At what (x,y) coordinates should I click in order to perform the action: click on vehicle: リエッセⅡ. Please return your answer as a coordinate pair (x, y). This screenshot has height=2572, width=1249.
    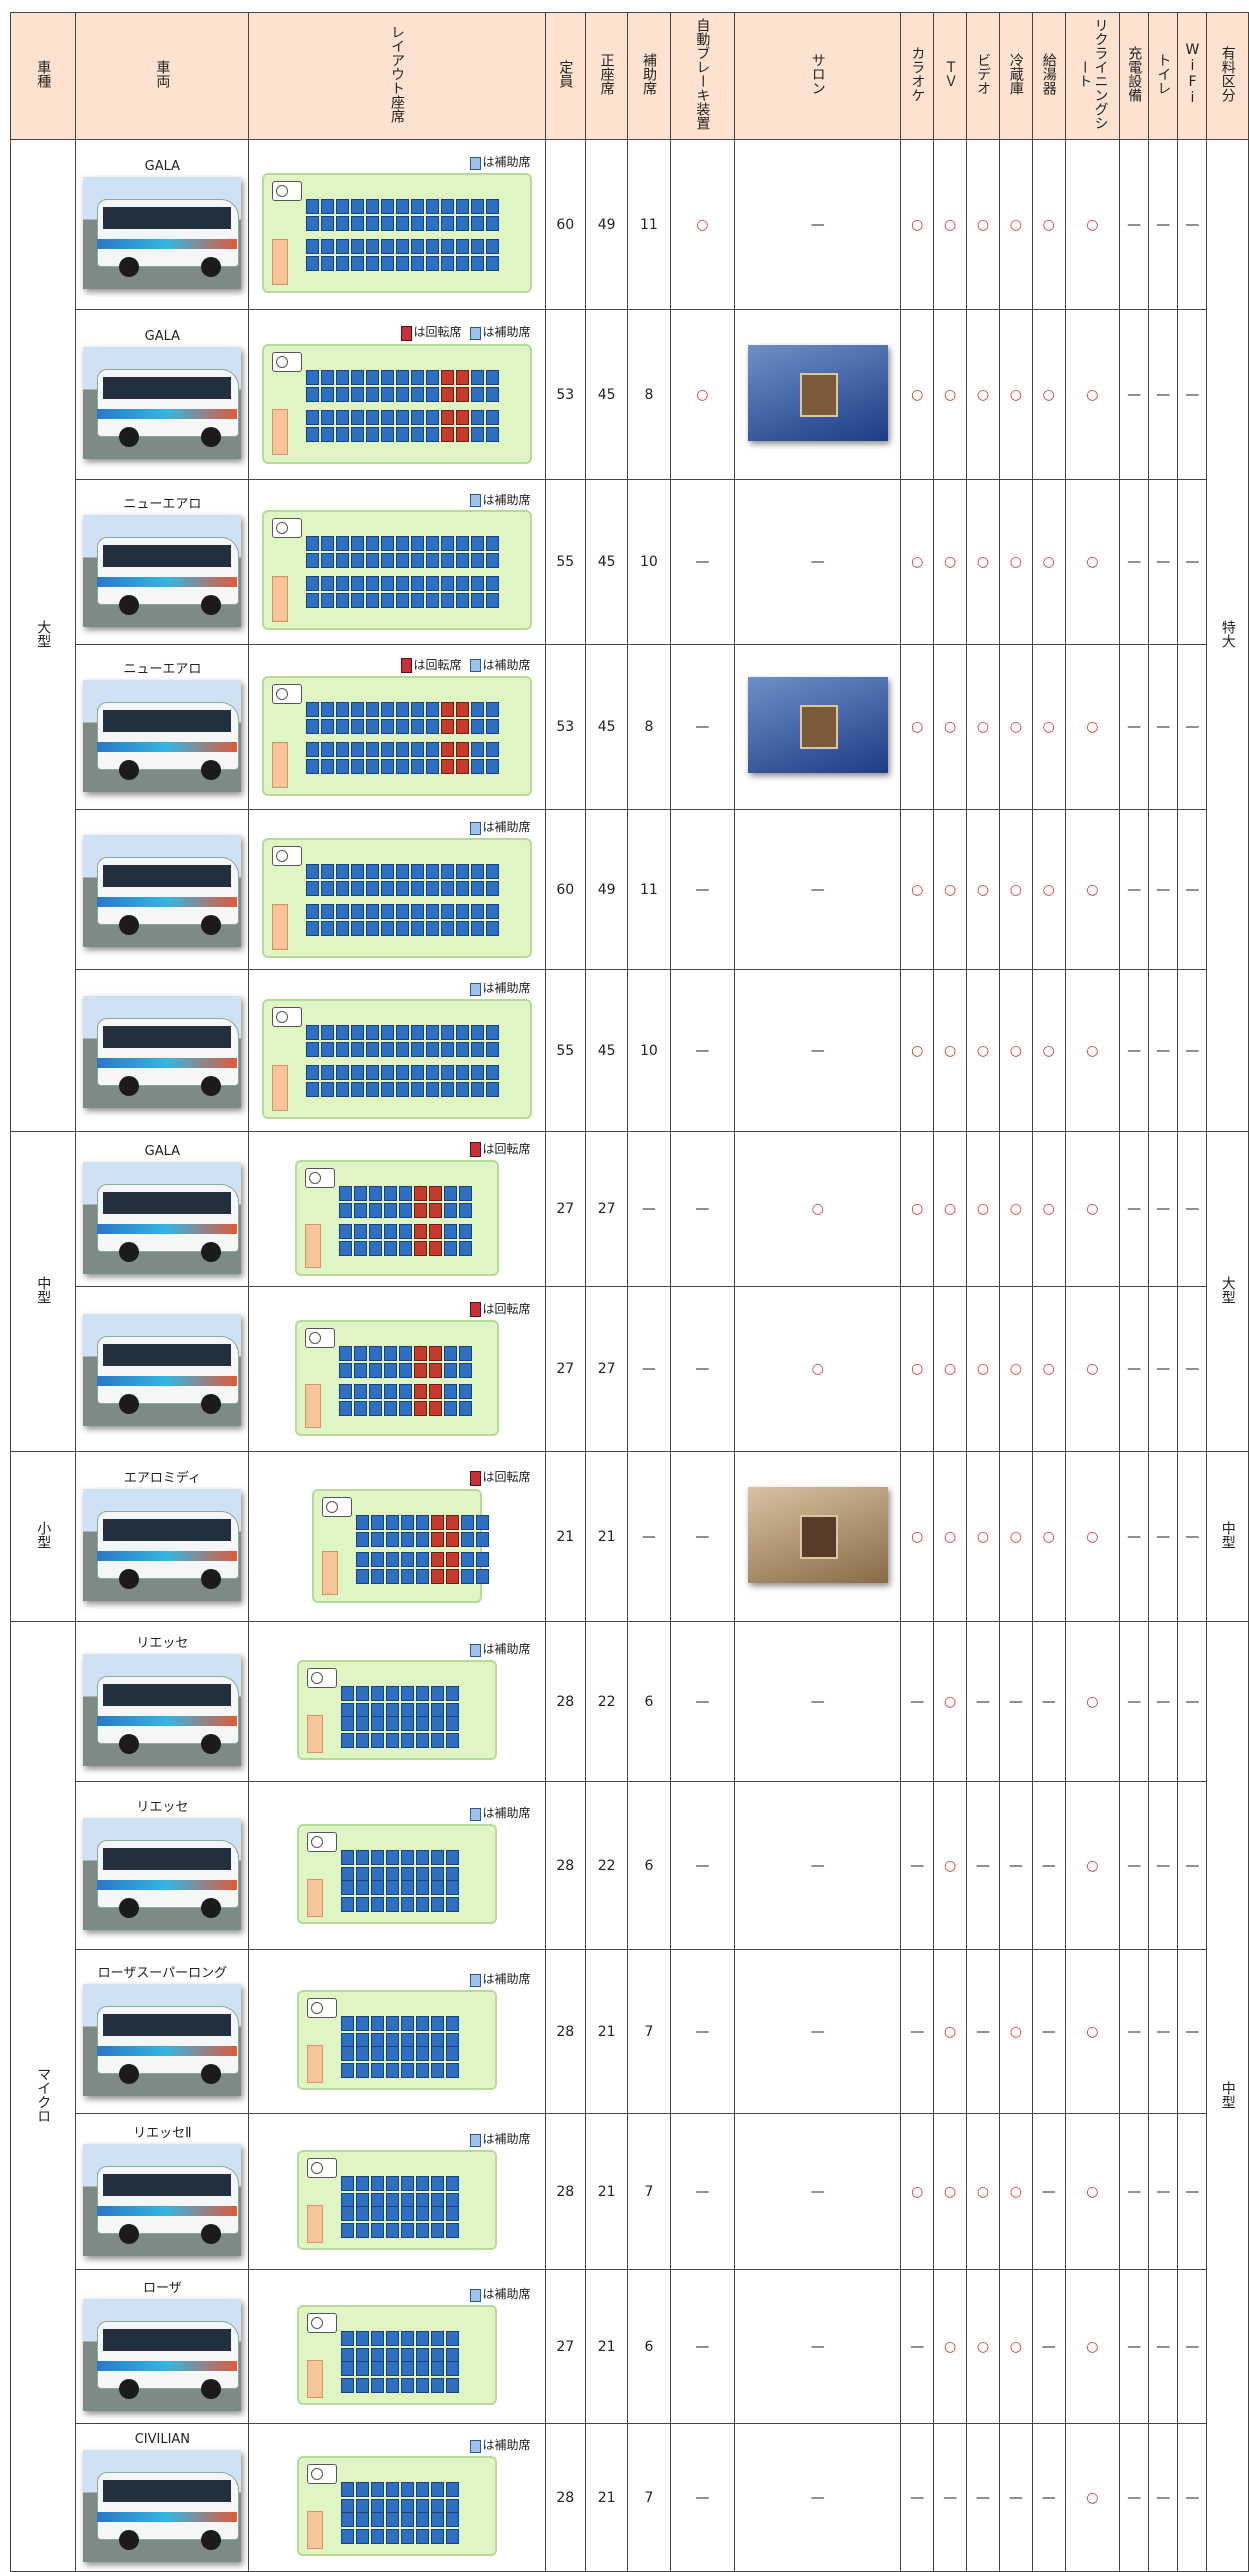
    Looking at the image, I should click on (162, 2191).